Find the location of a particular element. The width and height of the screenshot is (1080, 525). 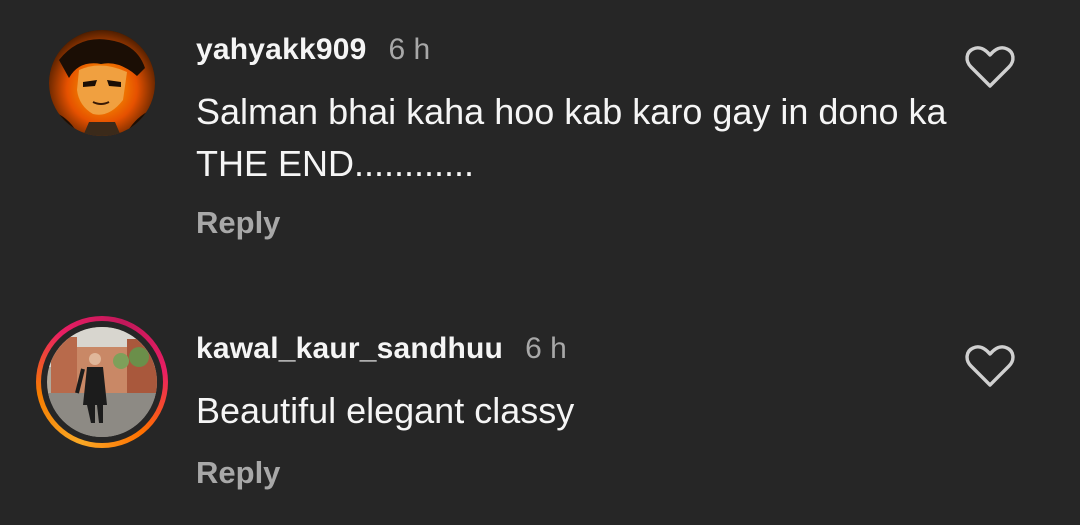

anime-character-avatar-icon is located at coordinates (102, 83).